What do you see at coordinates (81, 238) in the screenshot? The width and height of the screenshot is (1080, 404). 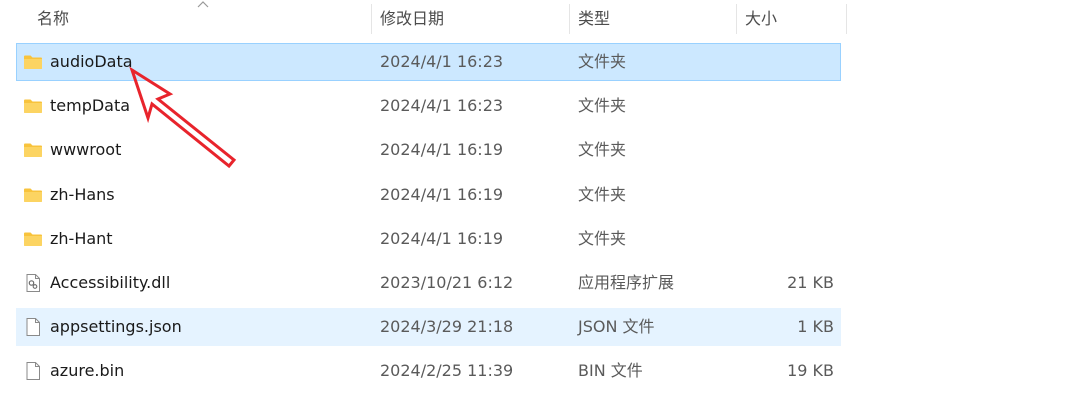 I see `file-name: zh-Hant` at bounding box center [81, 238].